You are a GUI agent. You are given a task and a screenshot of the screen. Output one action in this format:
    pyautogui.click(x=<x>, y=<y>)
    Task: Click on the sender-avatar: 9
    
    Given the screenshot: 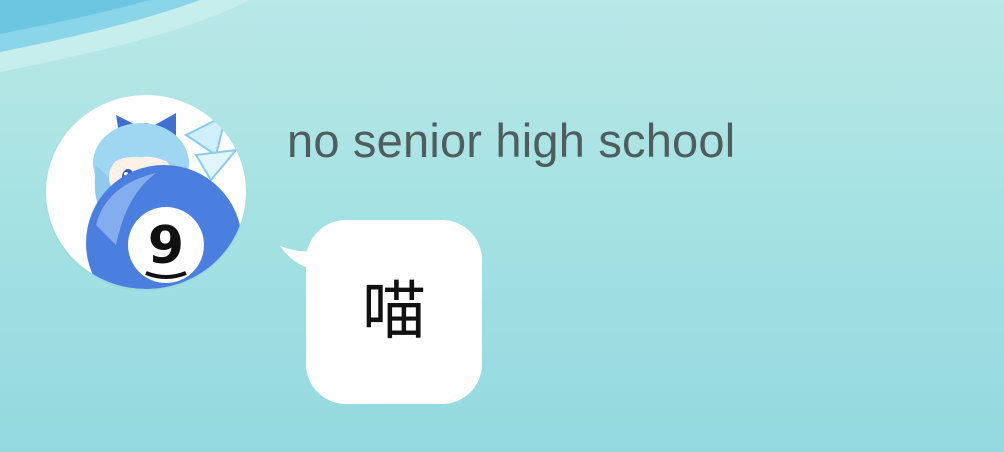 What is the action you would take?
    pyautogui.click(x=146, y=192)
    